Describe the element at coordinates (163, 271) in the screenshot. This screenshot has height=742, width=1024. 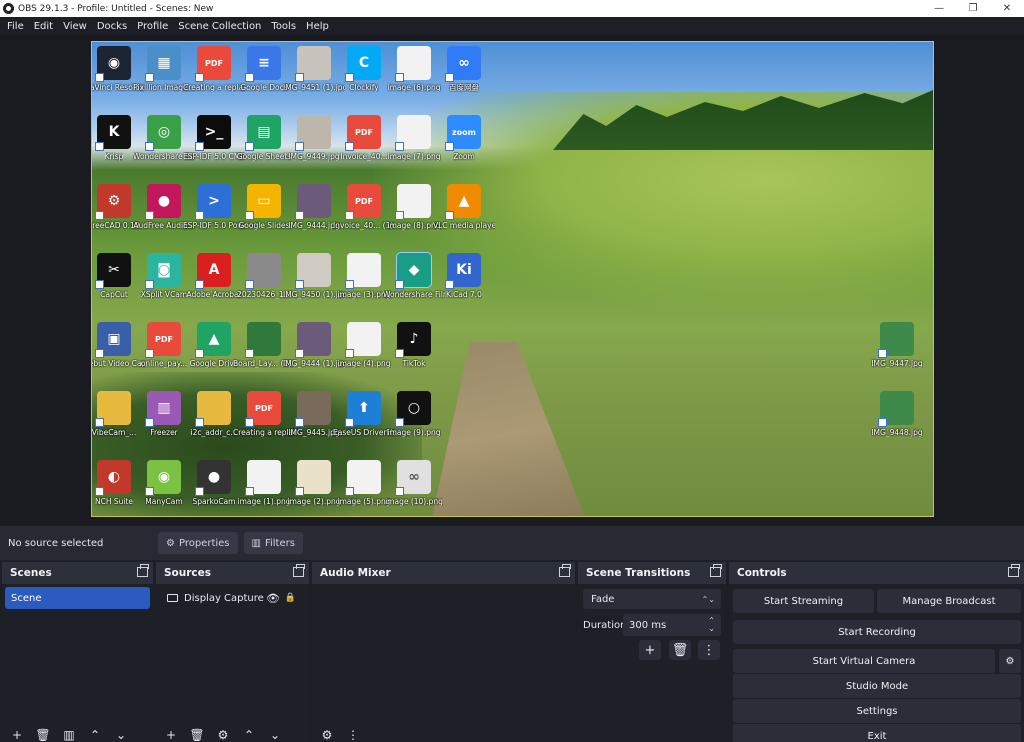
I see `xsplit-icon: ◙` at that location.